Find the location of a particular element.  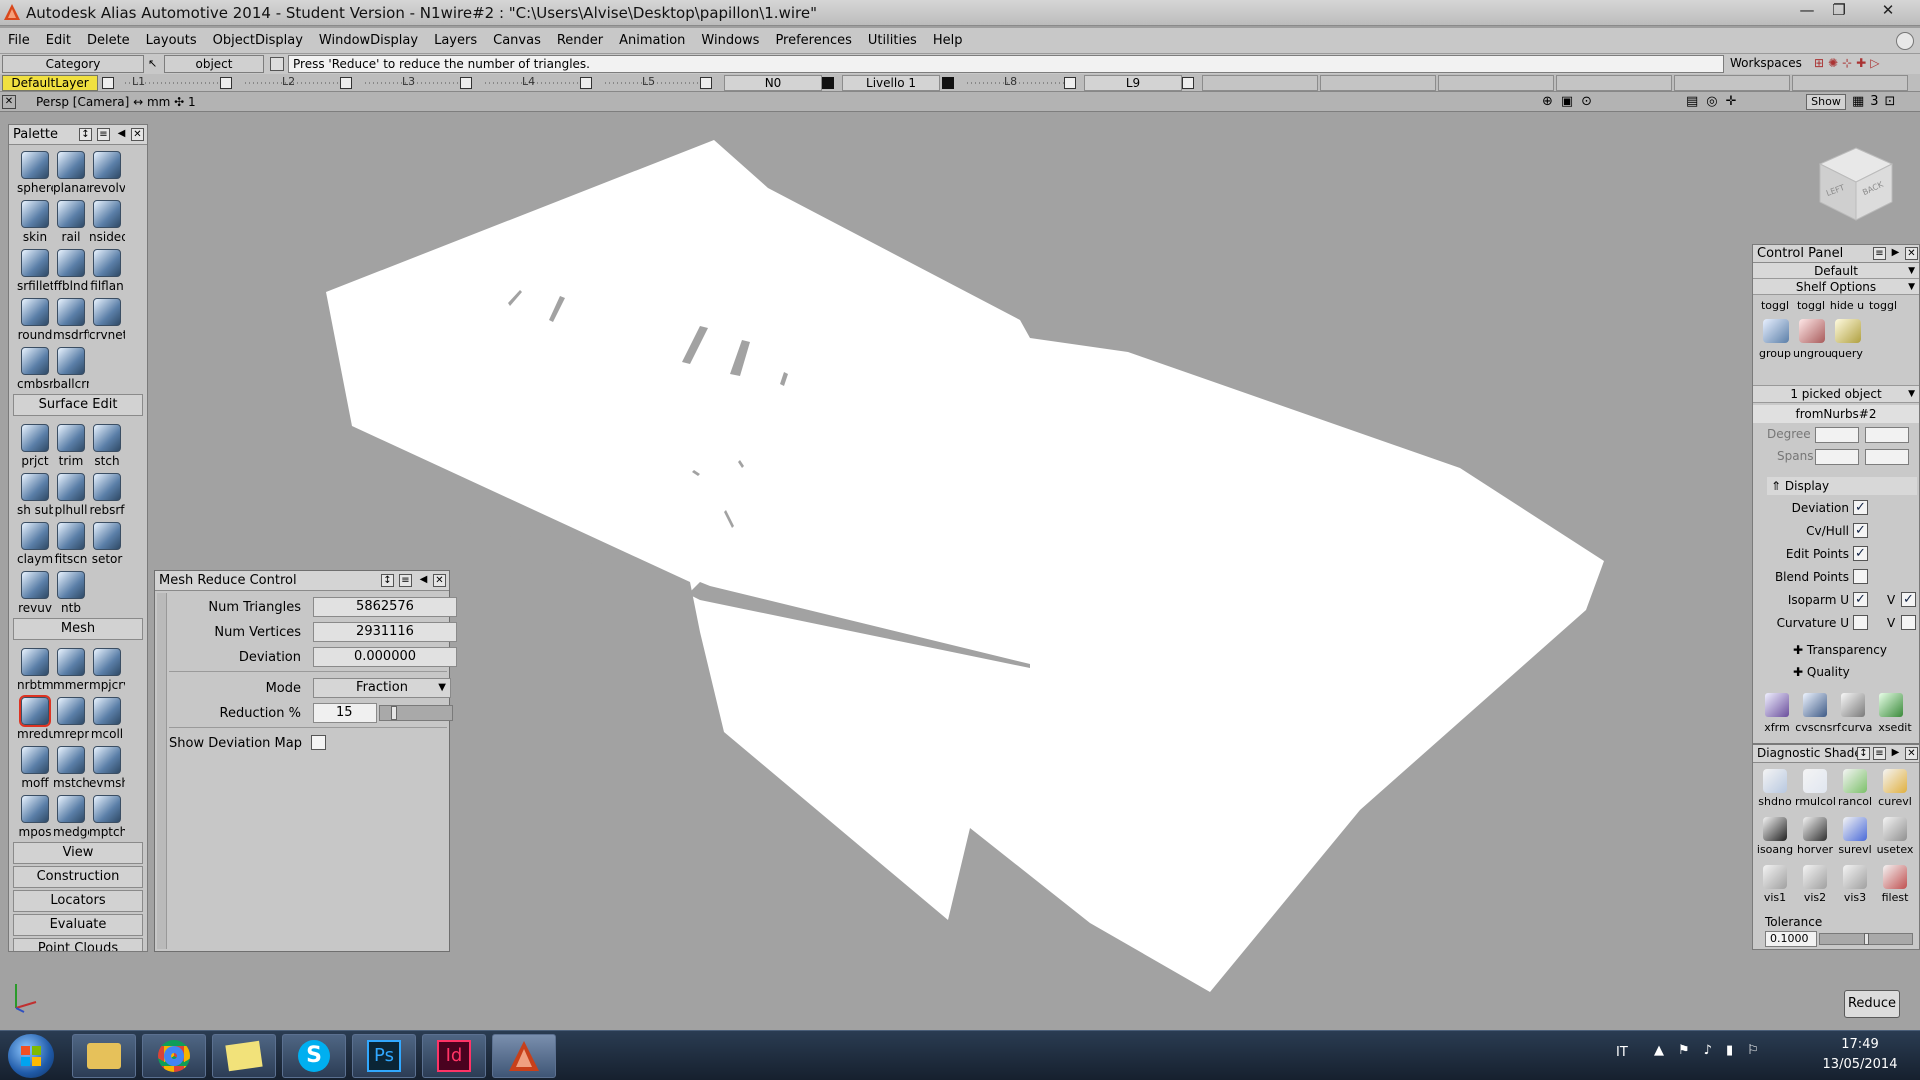

menu-render: Render is located at coordinates (580, 41).